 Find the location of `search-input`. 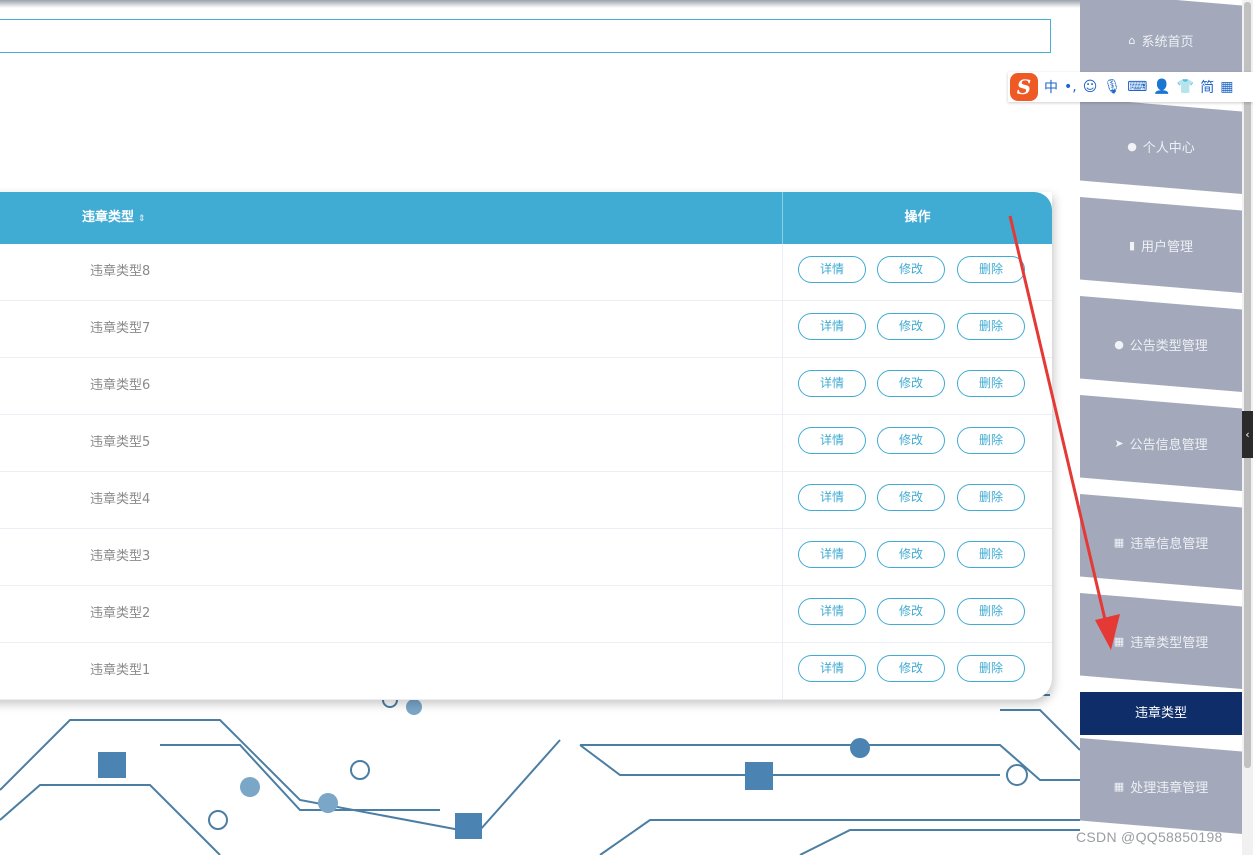

search-input is located at coordinates (525, 36).